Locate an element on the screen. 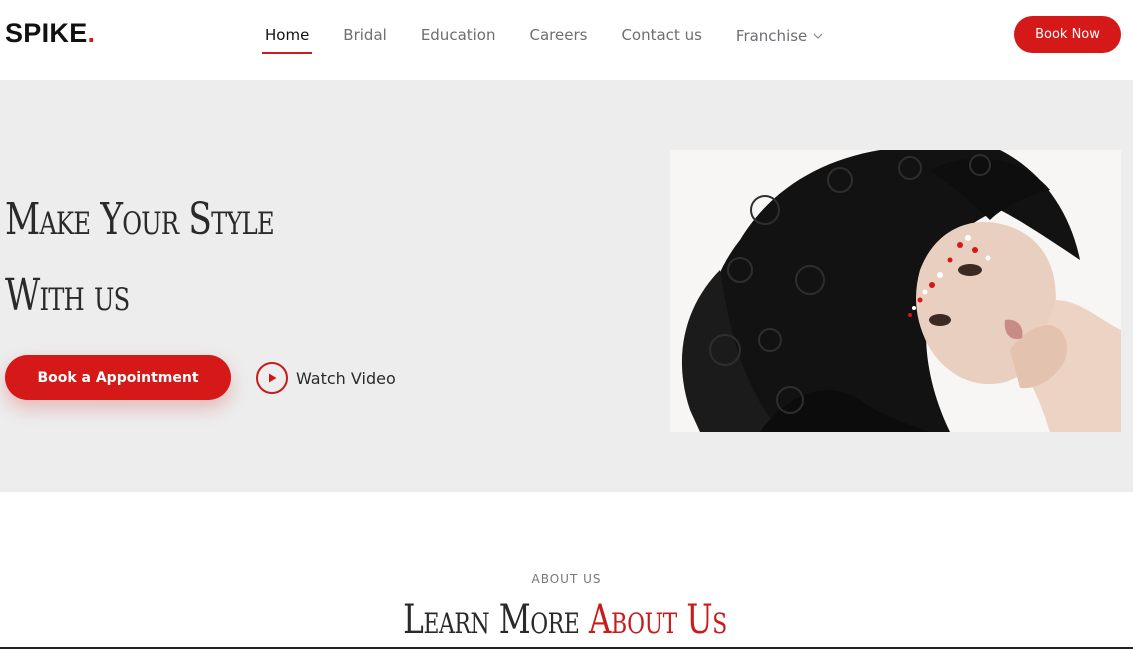 This screenshot has height=649, width=1133. nav-education: Education is located at coordinates (458, 39).